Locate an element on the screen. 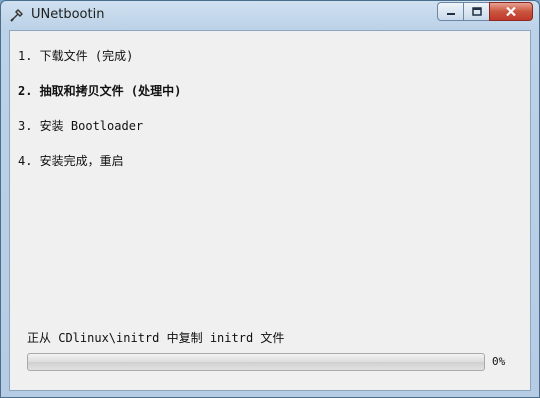 The height and width of the screenshot is (398, 540). step-install-bootloader: 3. 安装 Bootloader is located at coordinates (81, 126).